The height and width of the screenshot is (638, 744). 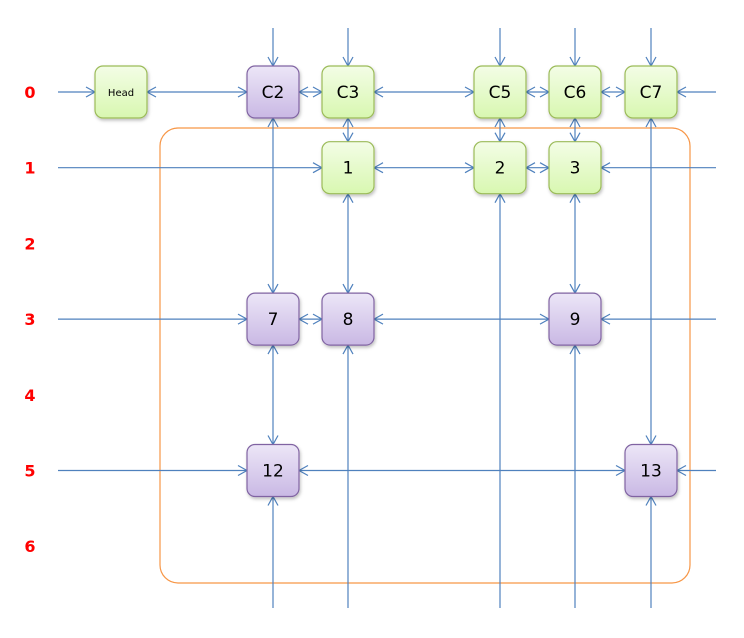 I want to click on node-label: 3, so click(x=575, y=169).